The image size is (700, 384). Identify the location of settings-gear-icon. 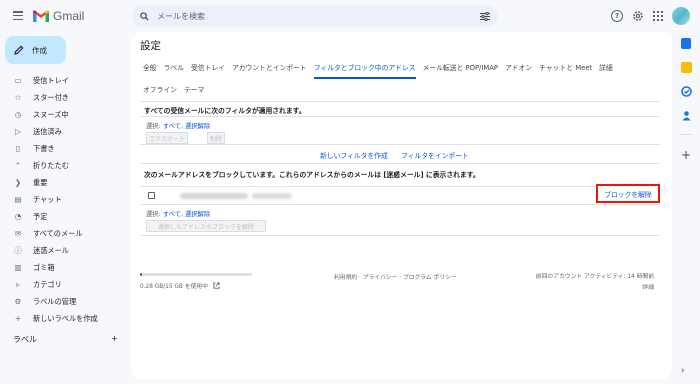
(638, 16).